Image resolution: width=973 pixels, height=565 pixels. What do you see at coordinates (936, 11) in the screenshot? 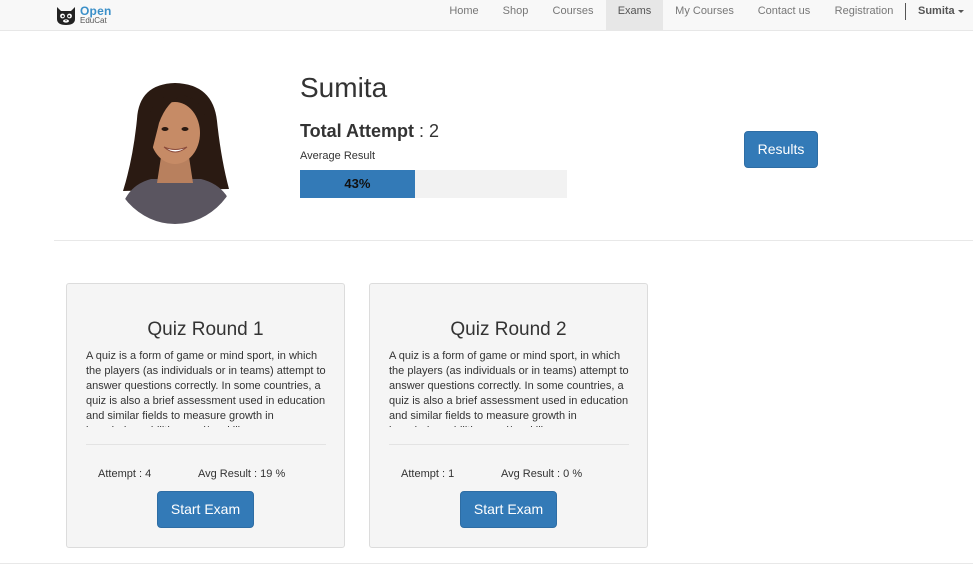
I see `user-name: Sumita` at bounding box center [936, 11].